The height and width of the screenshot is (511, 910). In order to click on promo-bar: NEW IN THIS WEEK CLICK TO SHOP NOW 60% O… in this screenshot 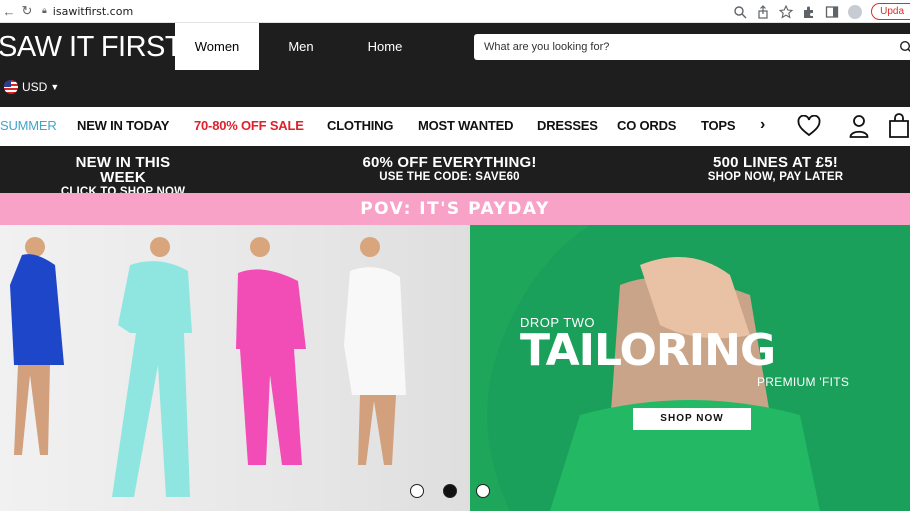, I will do `click(455, 172)`.